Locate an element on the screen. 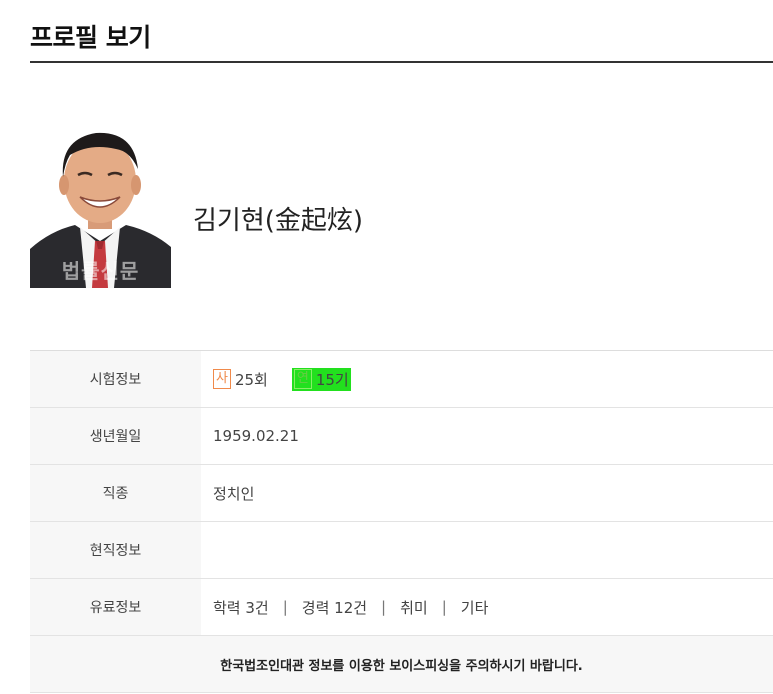 This screenshot has height=694, width=773. info-label: 직종 is located at coordinates (115, 493).